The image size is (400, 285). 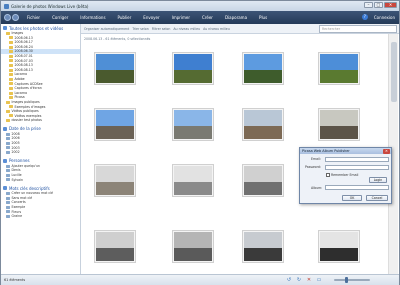 What do you see at coordinates (40, 216) in the screenshot?
I see `sidebar-item: Graine` at bounding box center [40, 216].